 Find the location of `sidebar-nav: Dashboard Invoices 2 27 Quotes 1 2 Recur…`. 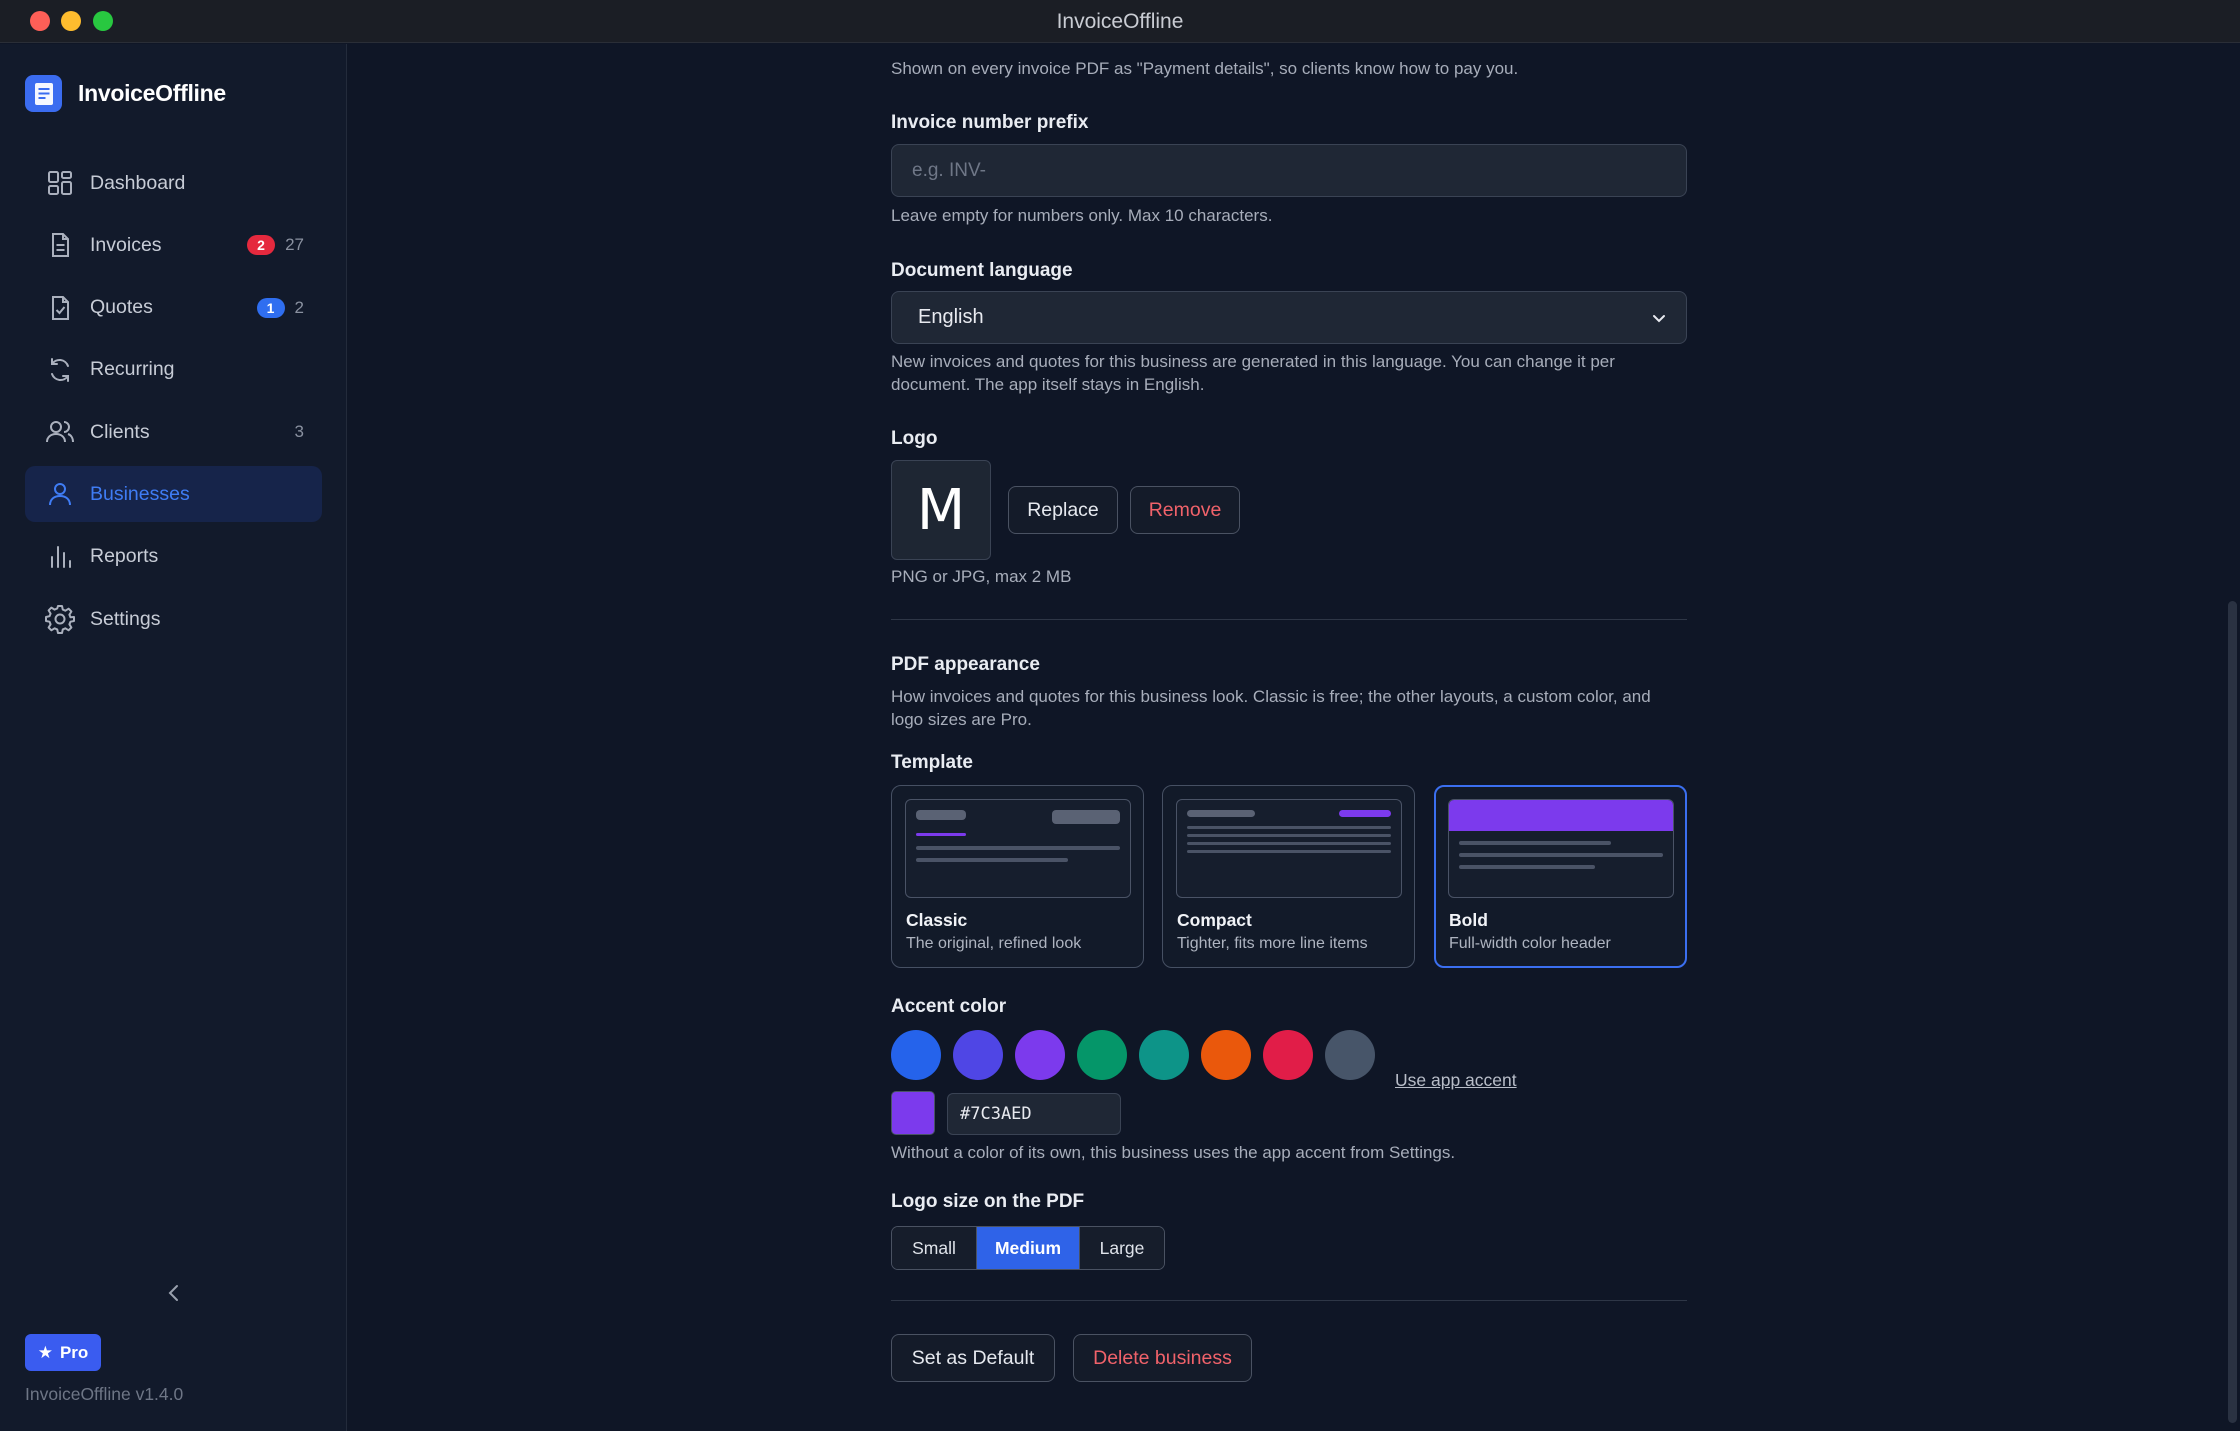

sidebar-nav: Dashboard Invoices 2 27 Quotes 1 2 Recur… is located at coordinates (173, 404).